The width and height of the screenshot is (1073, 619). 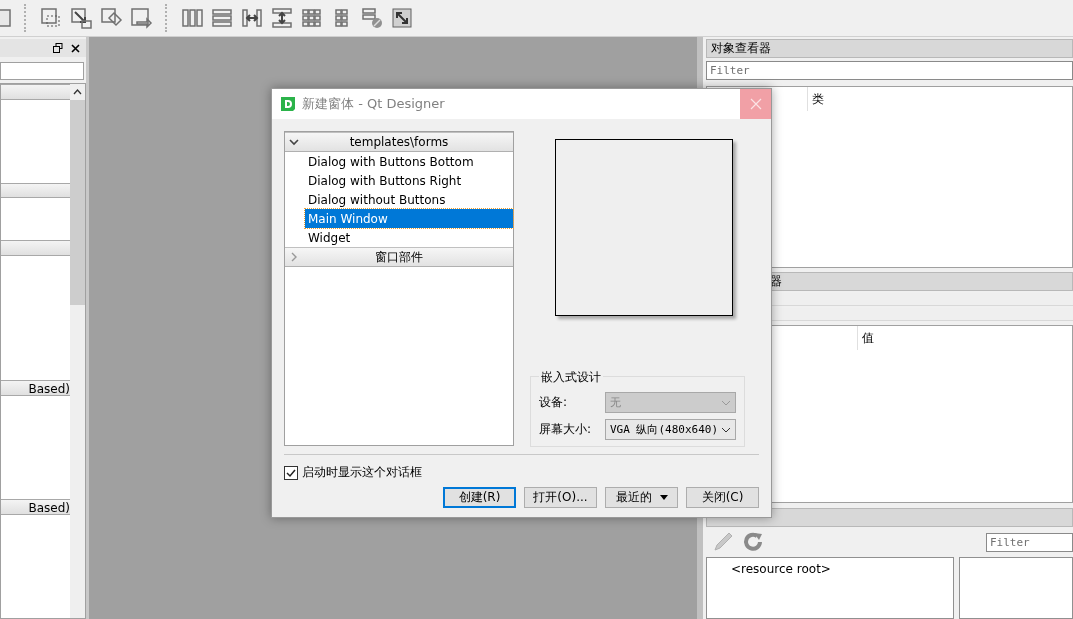 I want to click on dialog-button: 关闭(C), so click(x=722, y=497).